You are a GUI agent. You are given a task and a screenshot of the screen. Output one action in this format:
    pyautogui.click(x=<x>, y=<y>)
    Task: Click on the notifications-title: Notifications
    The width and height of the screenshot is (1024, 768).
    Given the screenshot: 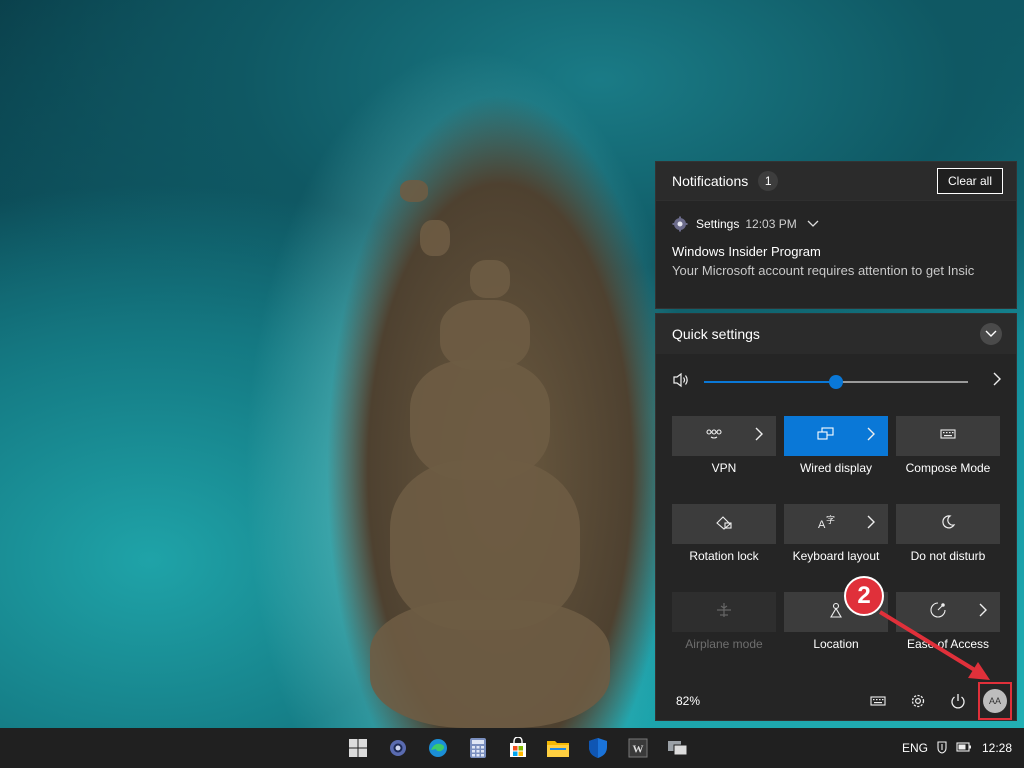 What is the action you would take?
    pyautogui.click(x=710, y=181)
    